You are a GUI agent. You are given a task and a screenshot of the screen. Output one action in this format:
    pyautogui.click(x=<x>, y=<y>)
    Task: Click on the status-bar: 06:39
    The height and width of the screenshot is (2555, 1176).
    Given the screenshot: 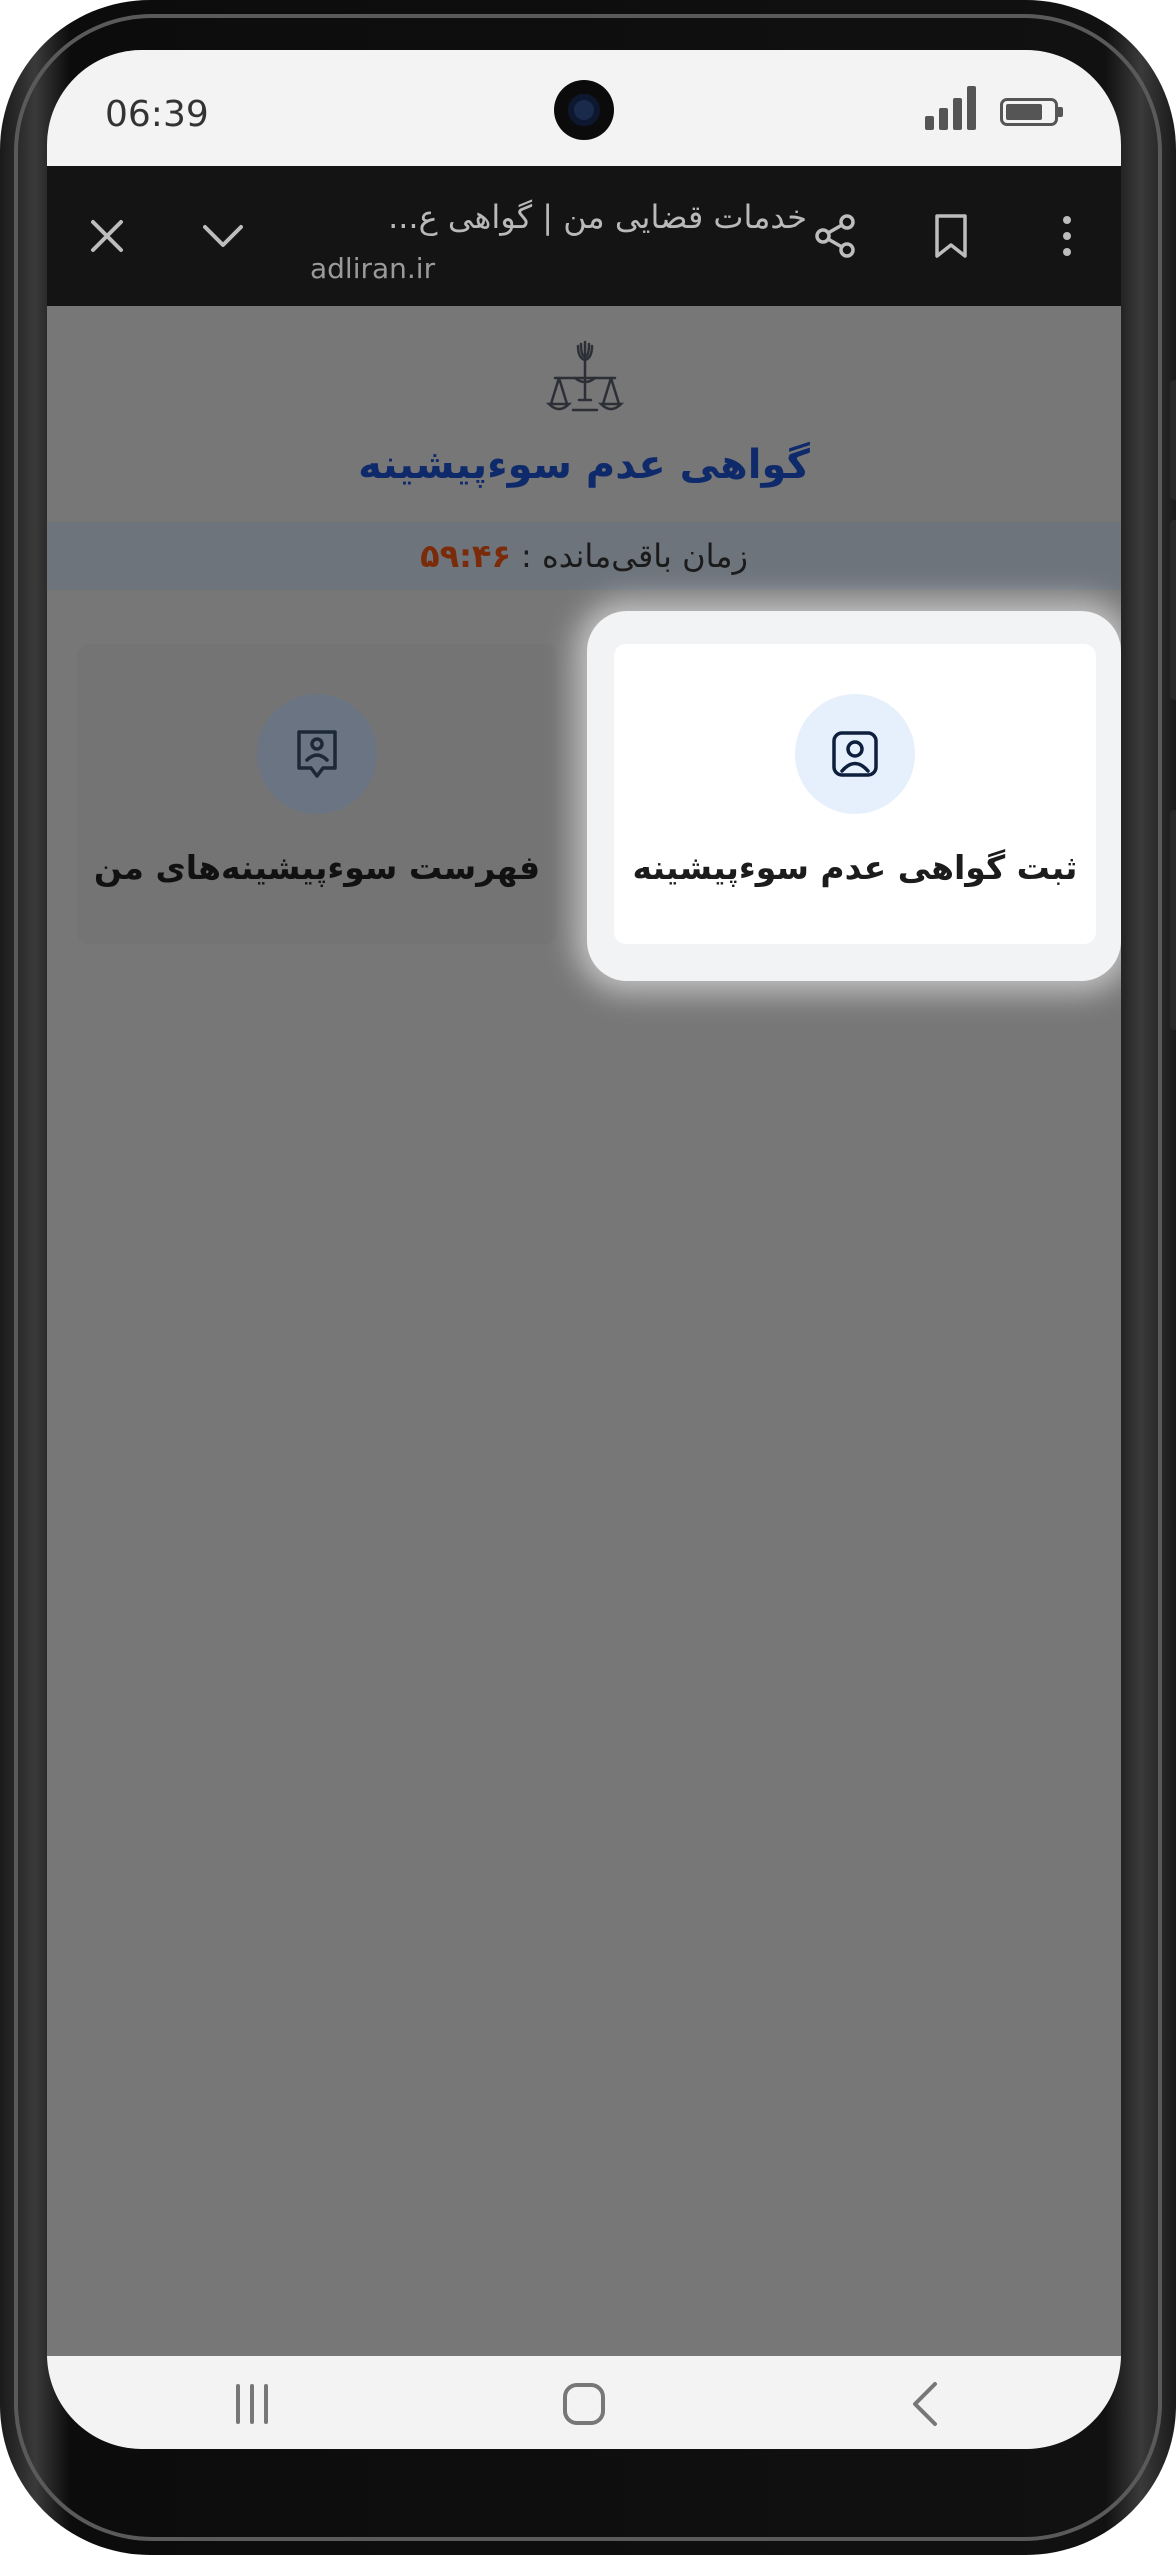 What is the action you would take?
    pyautogui.click(x=584, y=108)
    